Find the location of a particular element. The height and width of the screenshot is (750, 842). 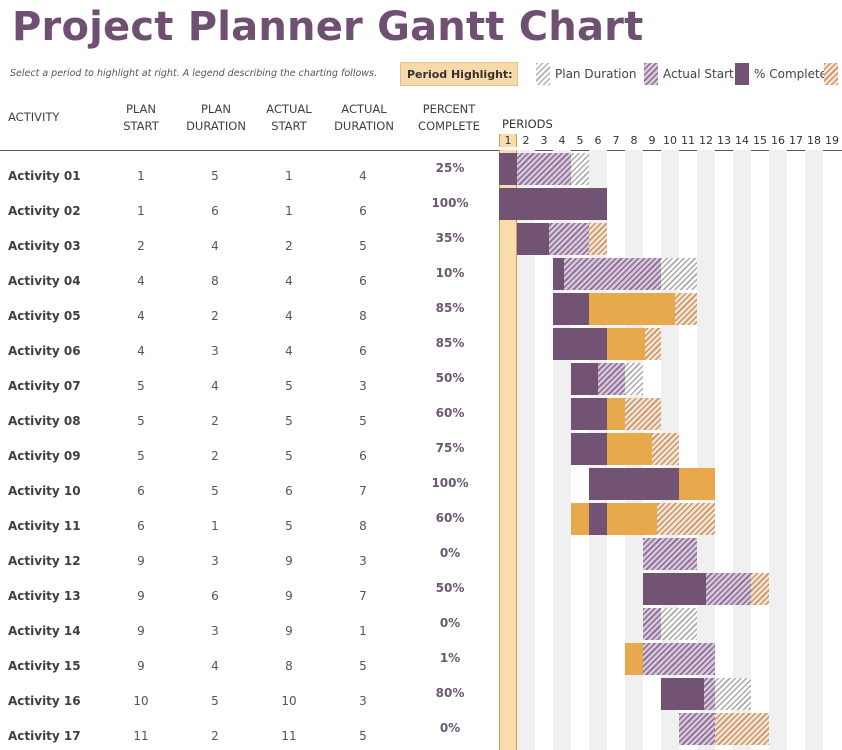

plan-duration-cell: 1 is located at coordinates (215, 526).